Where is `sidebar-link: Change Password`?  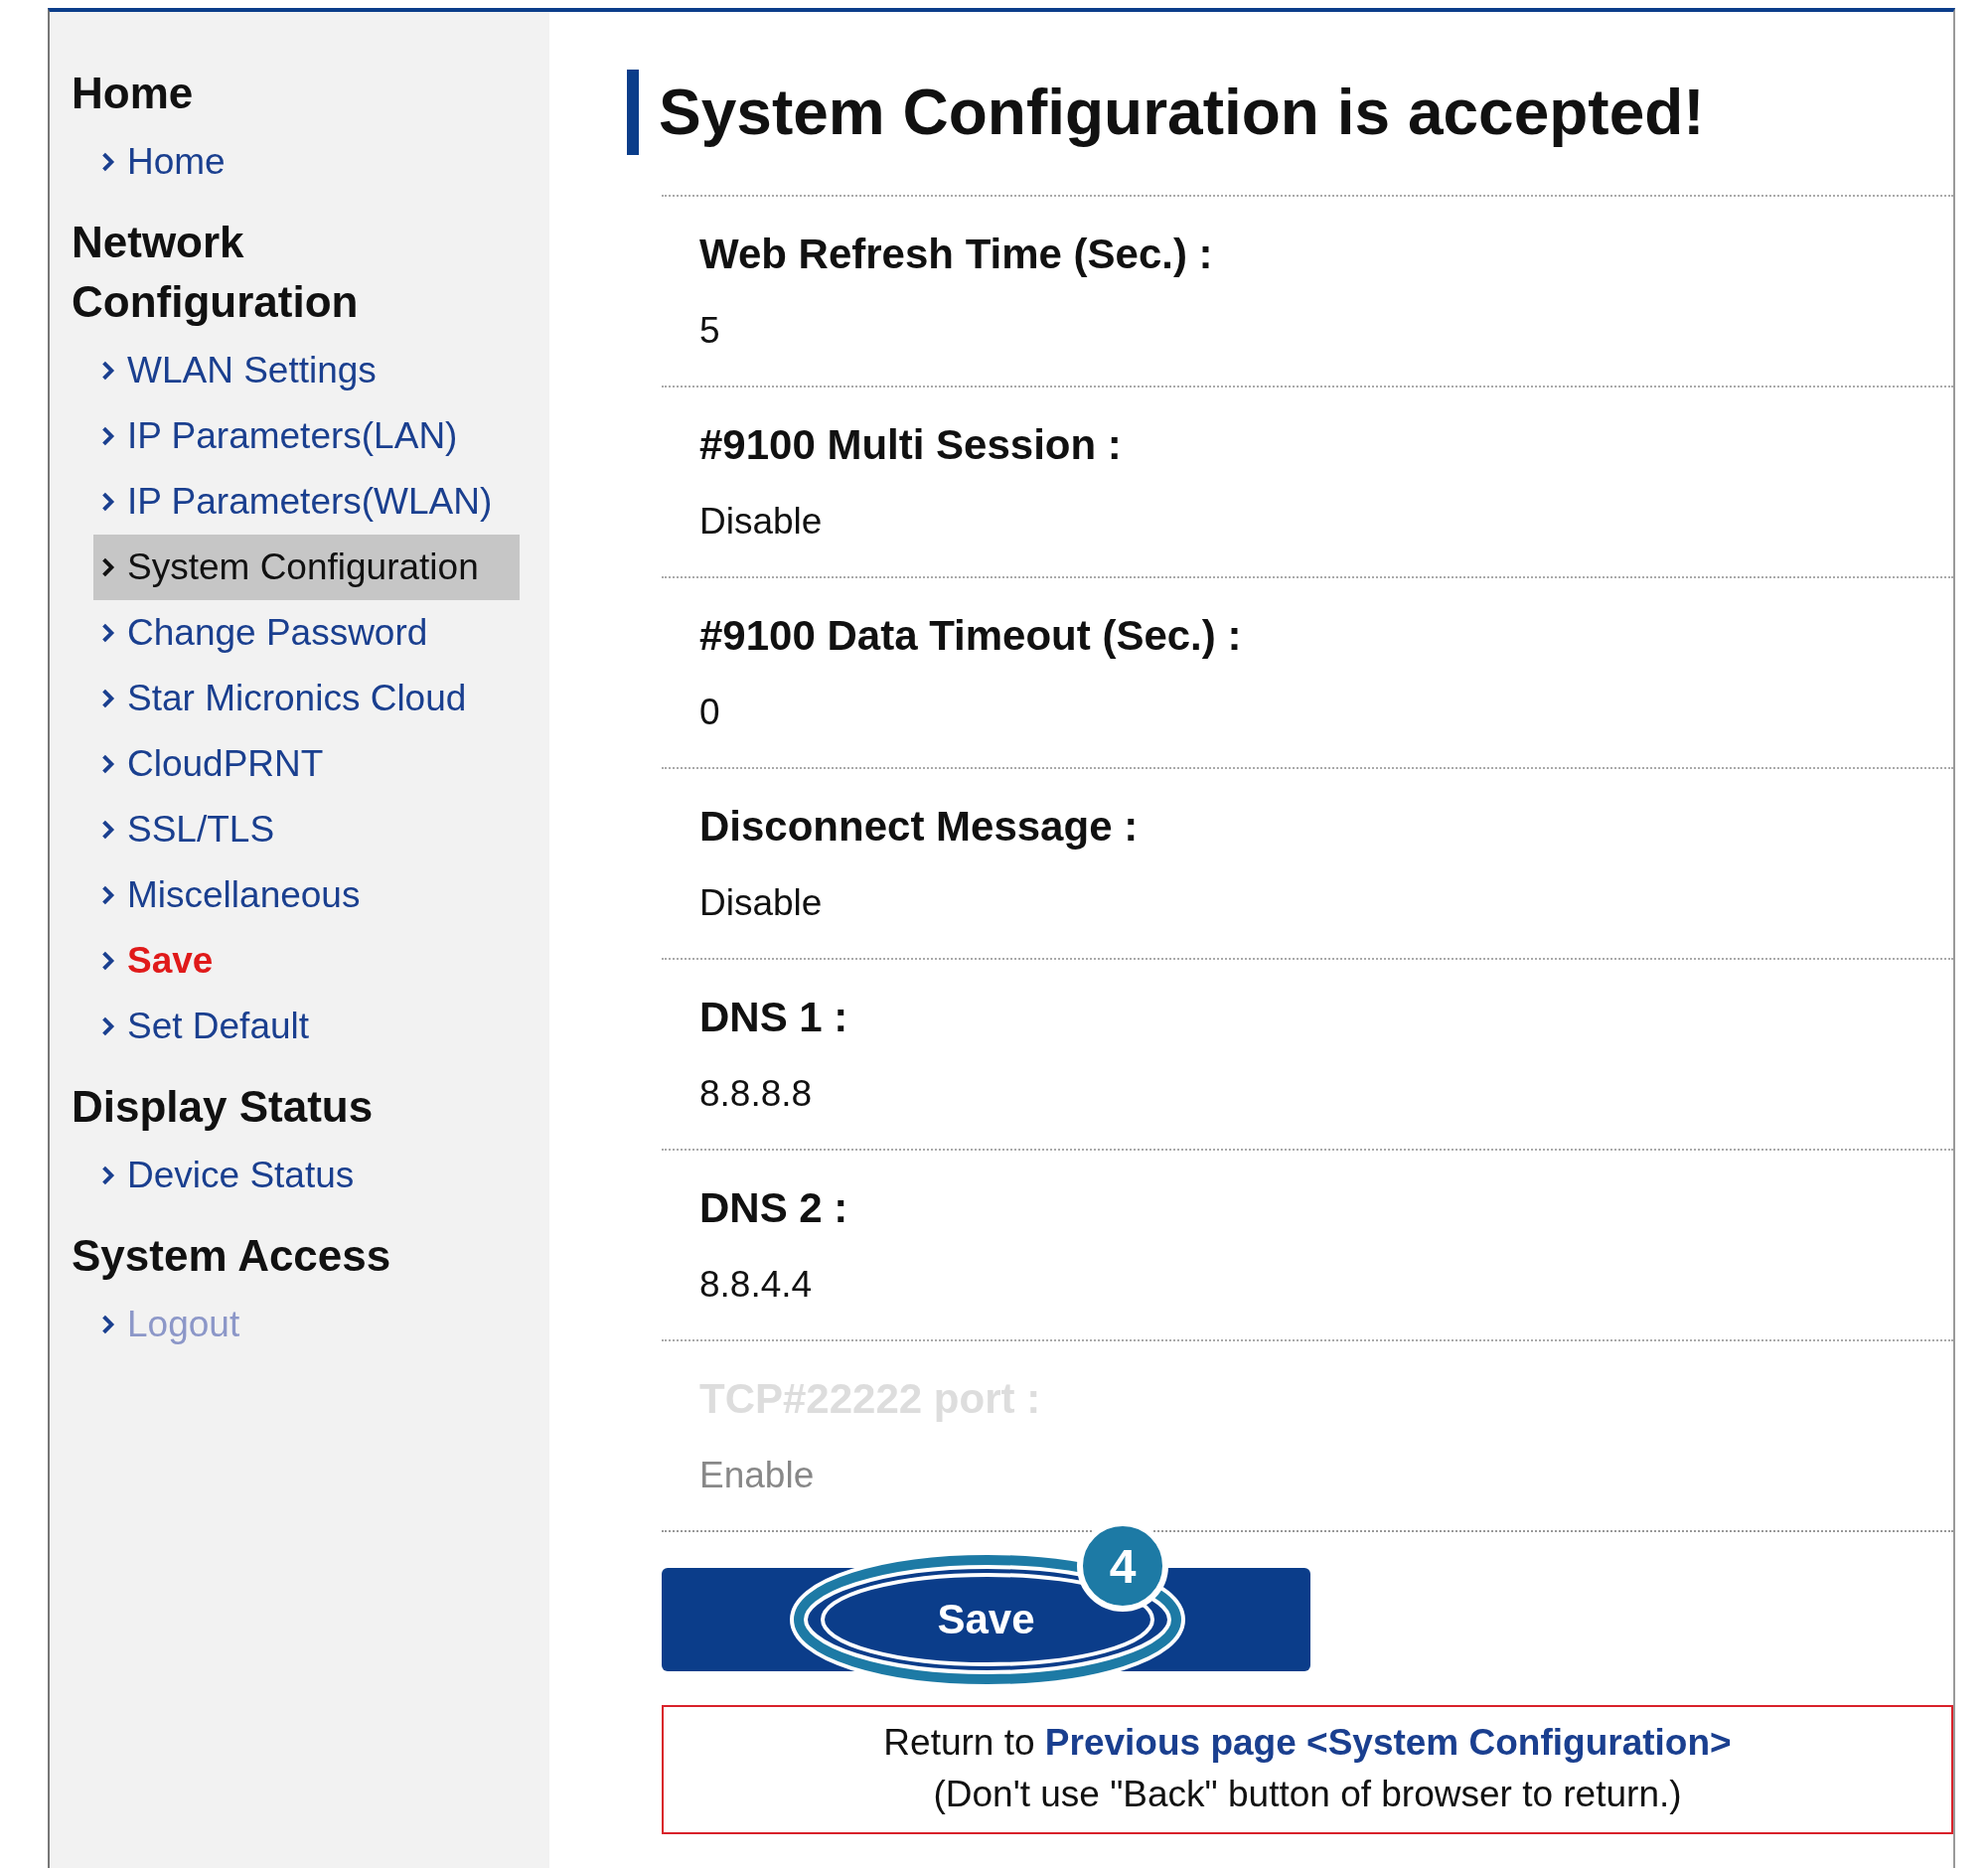 sidebar-link: Change Password is located at coordinates (300, 633).